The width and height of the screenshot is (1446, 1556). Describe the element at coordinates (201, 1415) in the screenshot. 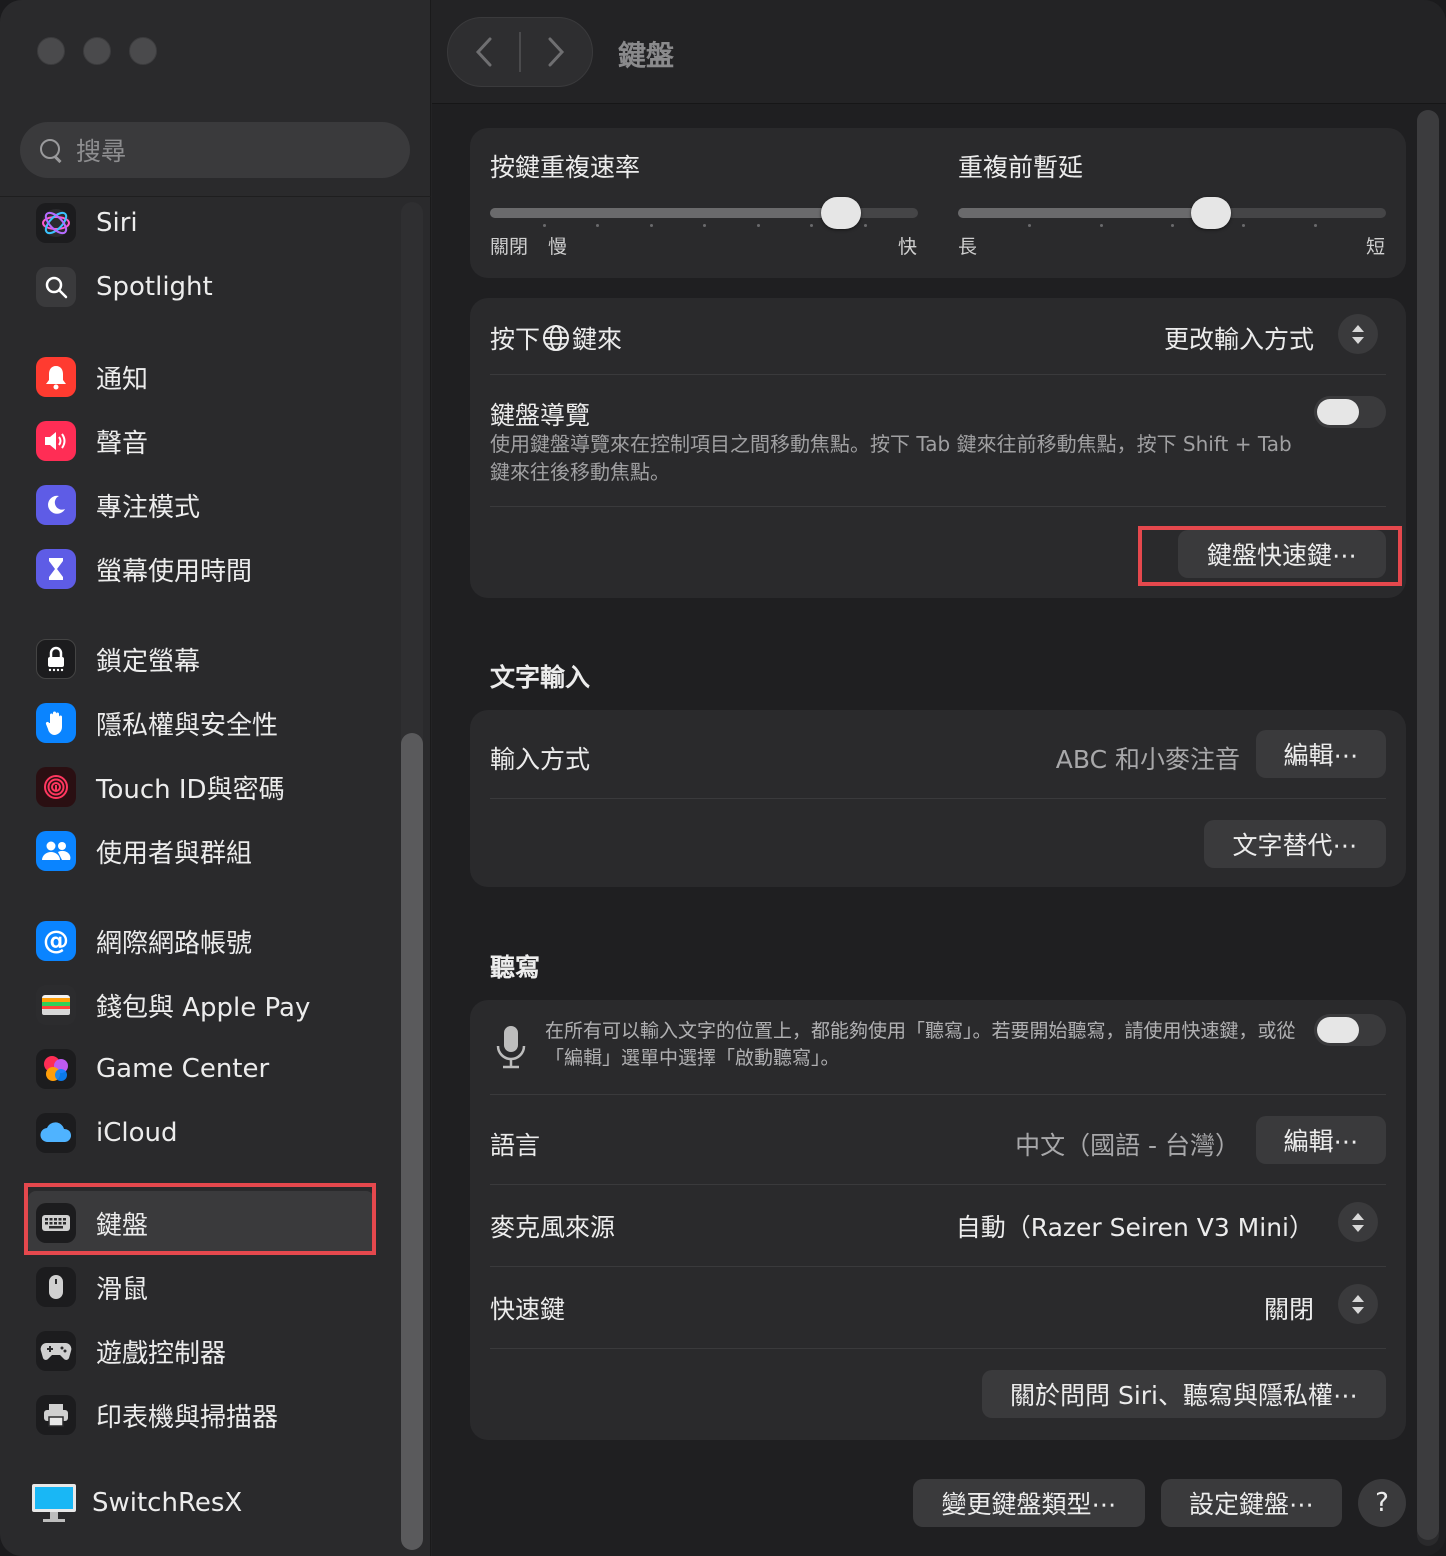

I see `sidebar-item-printers: 印表機與掃描器` at that location.